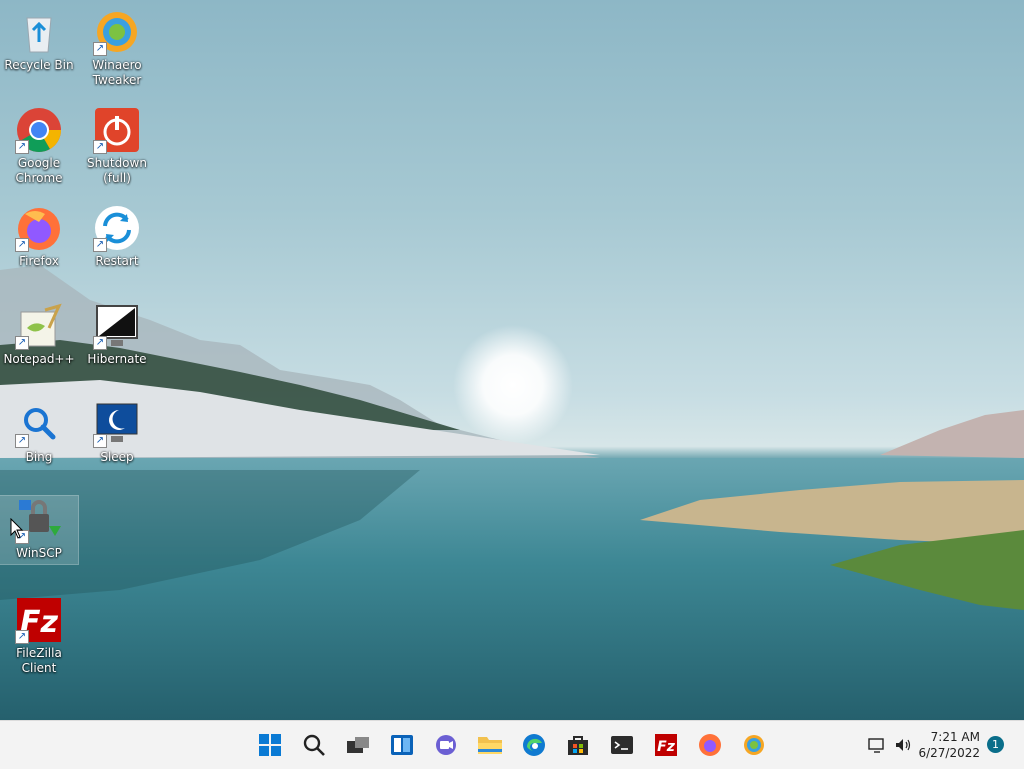  Describe the element at coordinates (117, 424) in the screenshot. I see `sleep-icon: ↗` at that location.